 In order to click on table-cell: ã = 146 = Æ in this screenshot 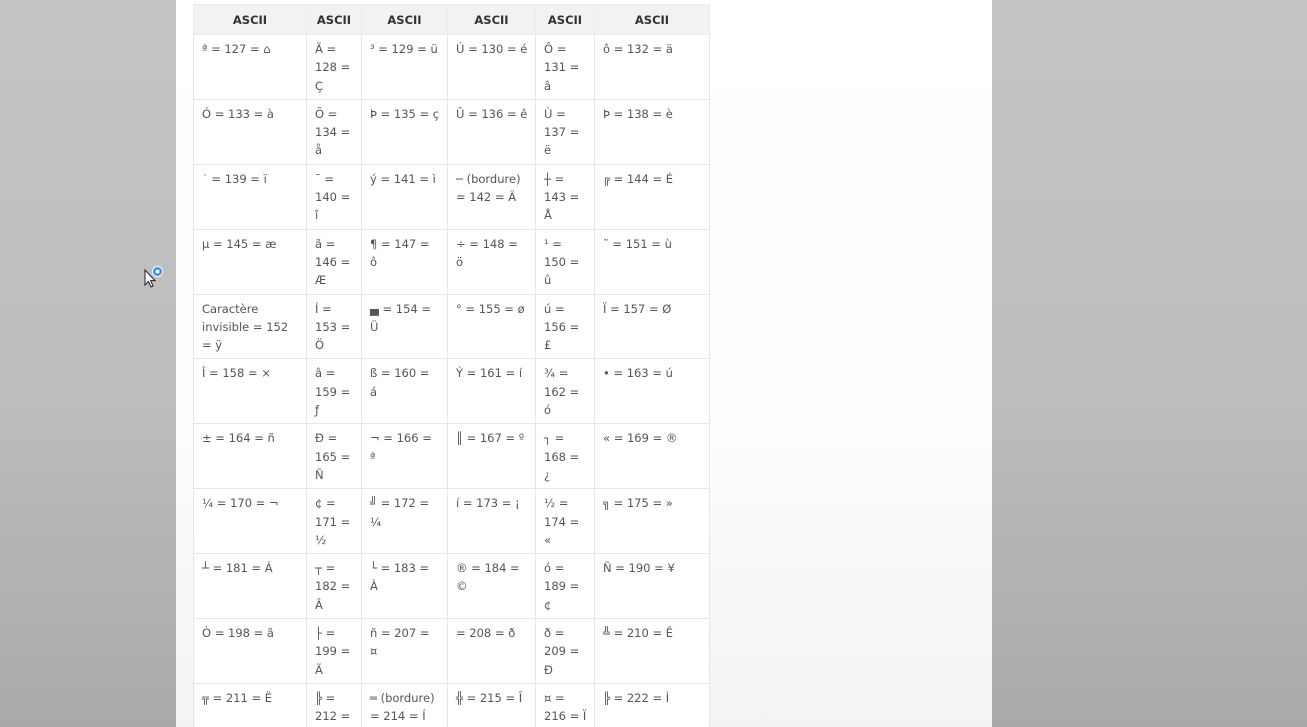, I will do `click(334, 261)`.